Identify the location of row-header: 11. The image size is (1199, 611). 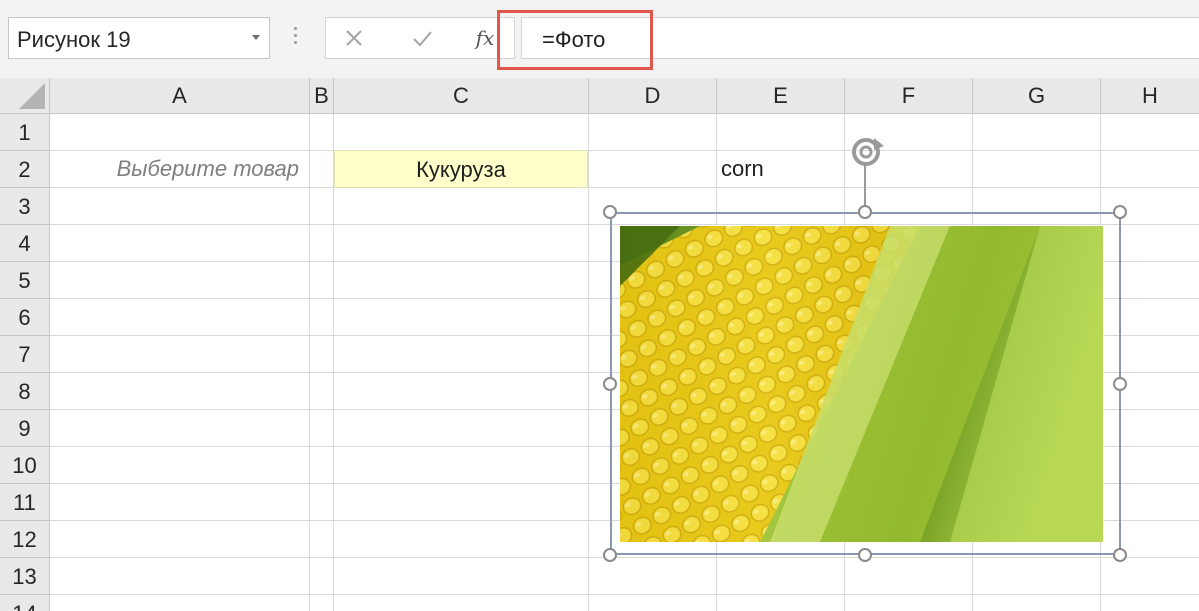
(25, 502).